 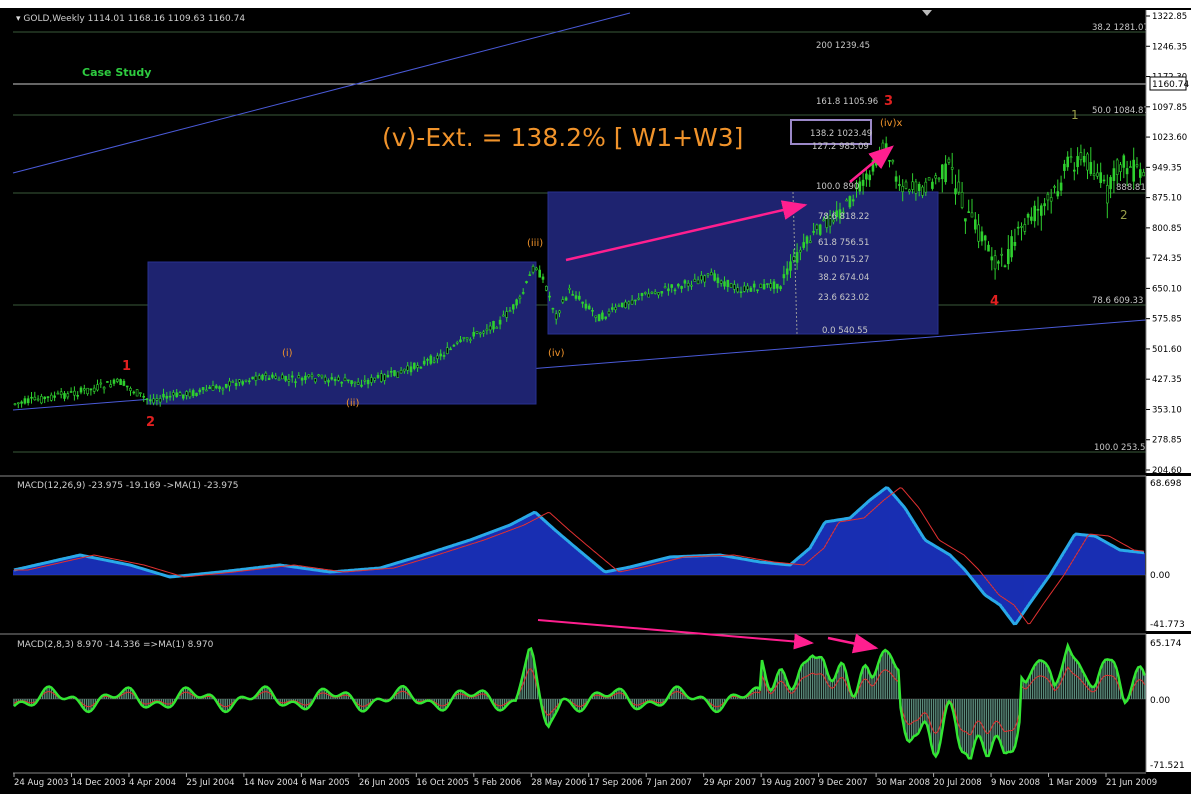 What do you see at coordinates (1124, 215) in the screenshot?
I see `wave-label-right-2: 2` at bounding box center [1124, 215].